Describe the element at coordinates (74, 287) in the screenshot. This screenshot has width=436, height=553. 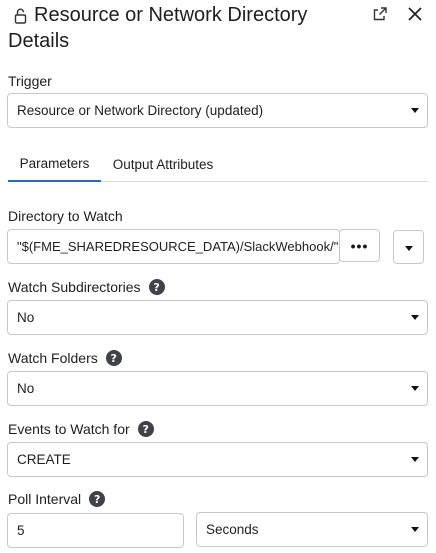
I see `watch-subdirectories-label-text: Watch Subdirectories` at that location.